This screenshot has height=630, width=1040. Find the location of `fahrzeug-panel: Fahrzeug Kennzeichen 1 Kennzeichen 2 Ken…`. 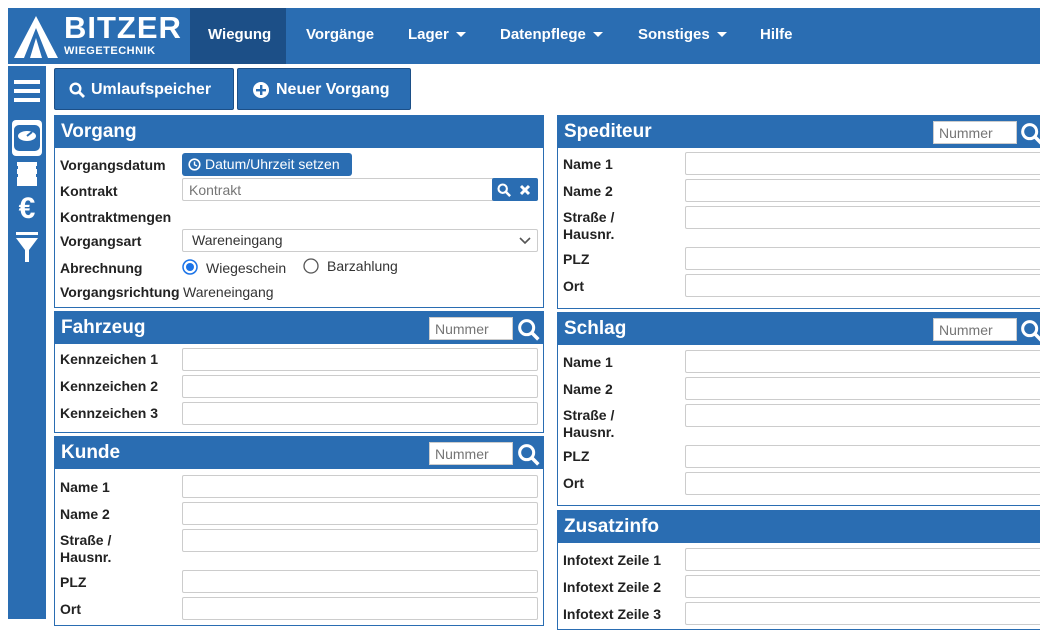

fahrzeug-panel: Fahrzeug Kennzeichen 1 Kennzeichen 2 Ken… is located at coordinates (299, 372).